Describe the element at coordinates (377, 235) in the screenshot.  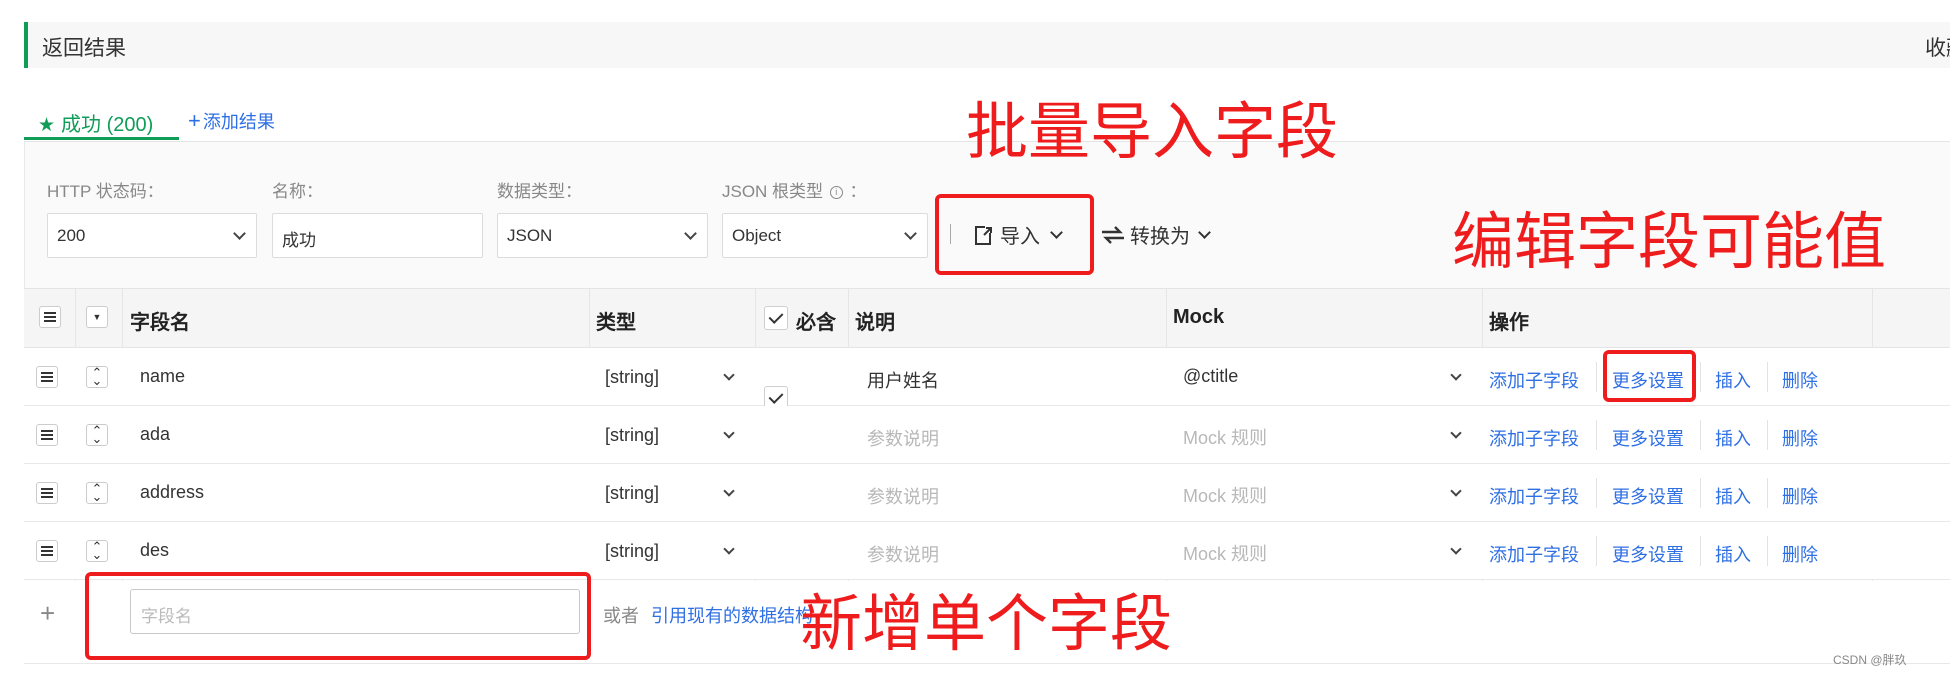
I see `name-input: 成功` at that location.